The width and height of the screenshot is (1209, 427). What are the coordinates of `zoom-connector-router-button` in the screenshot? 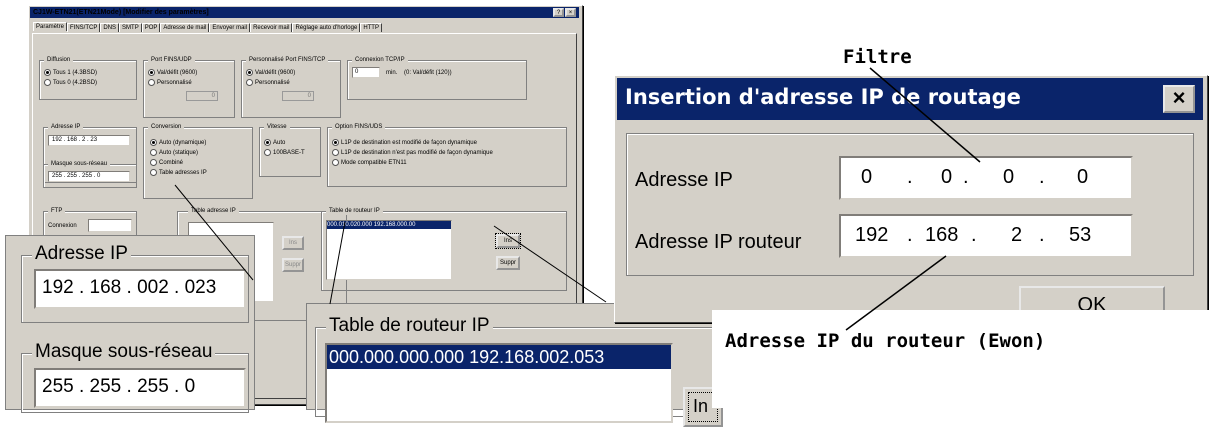 It's located at (550, 264).